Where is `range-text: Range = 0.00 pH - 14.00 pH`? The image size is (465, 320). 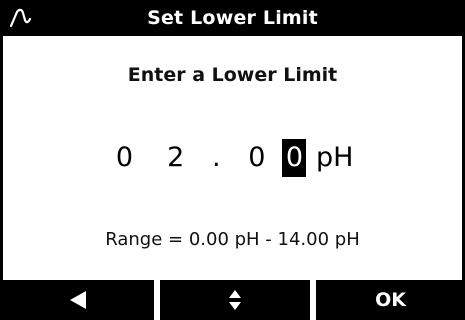
range-text: Range = 0.00 pH - 14.00 pH is located at coordinates (232, 239).